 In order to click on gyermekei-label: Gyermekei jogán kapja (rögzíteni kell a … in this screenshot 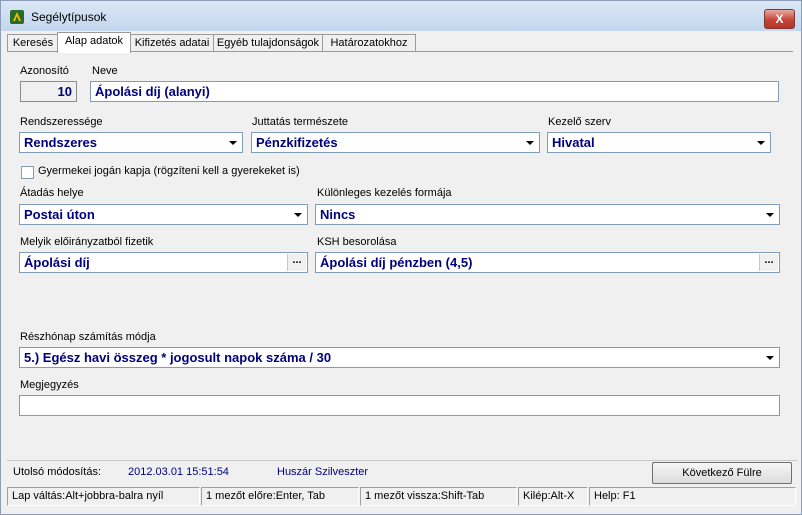, I will do `click(169, 171)`.